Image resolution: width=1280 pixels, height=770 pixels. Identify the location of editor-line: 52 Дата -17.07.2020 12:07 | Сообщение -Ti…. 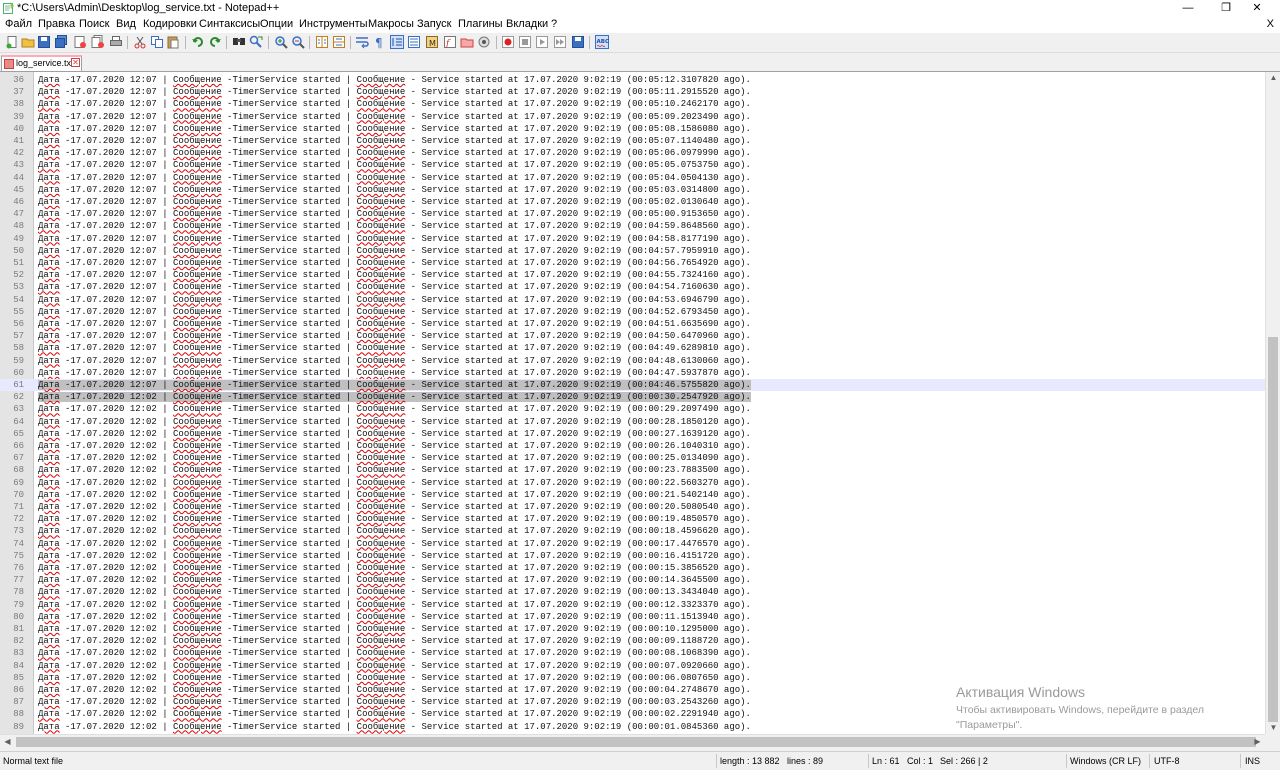
(632, 275).